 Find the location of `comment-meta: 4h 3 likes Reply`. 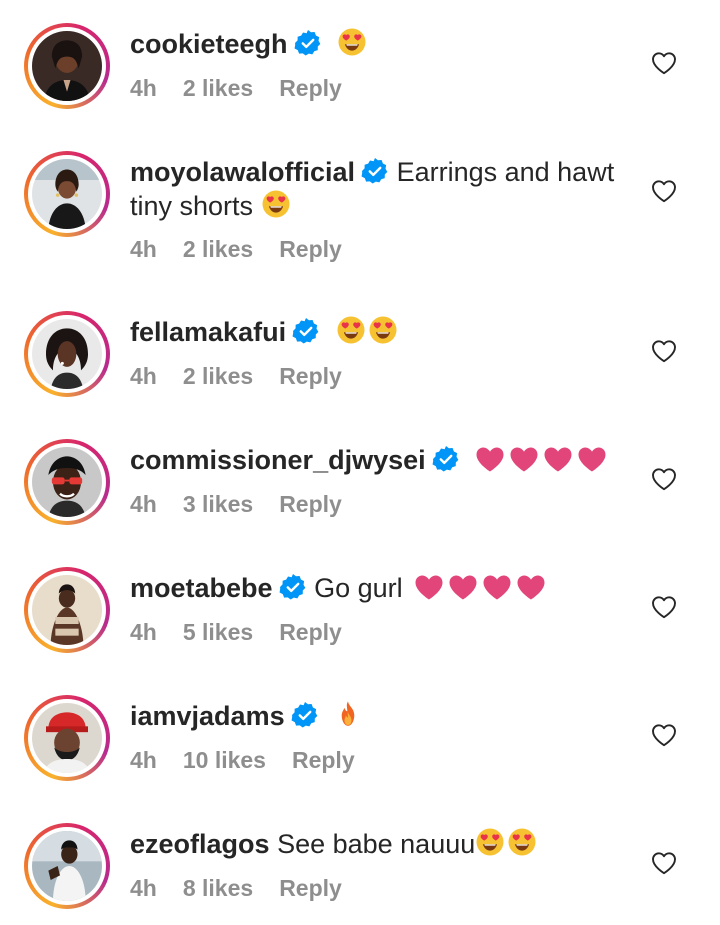

comment-meta: 4h 3 likes Reply is located at coordinates (249, 504).